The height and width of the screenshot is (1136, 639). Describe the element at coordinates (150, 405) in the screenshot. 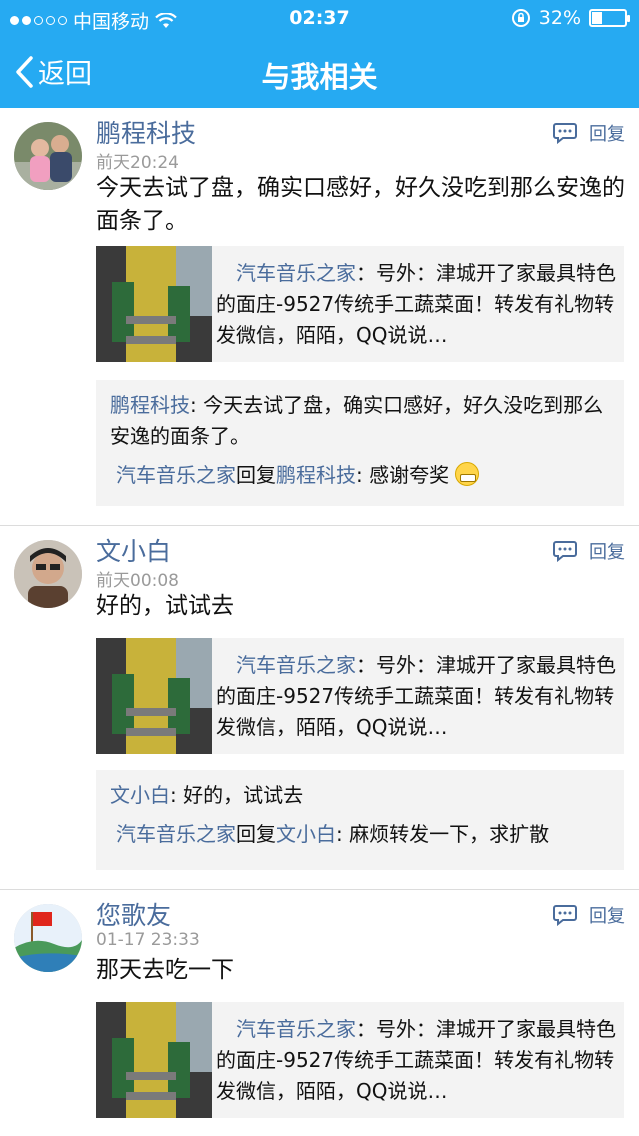

I see `comment-user: 鹏程科技` at that location.